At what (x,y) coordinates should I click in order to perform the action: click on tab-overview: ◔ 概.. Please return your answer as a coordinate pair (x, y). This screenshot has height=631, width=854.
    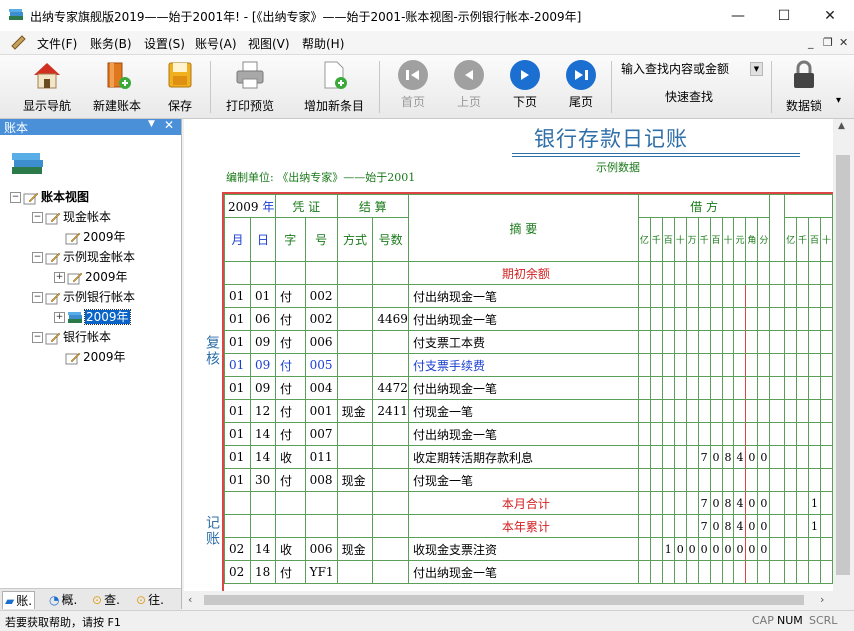
    Looking at the image, I should click on (63, 599).